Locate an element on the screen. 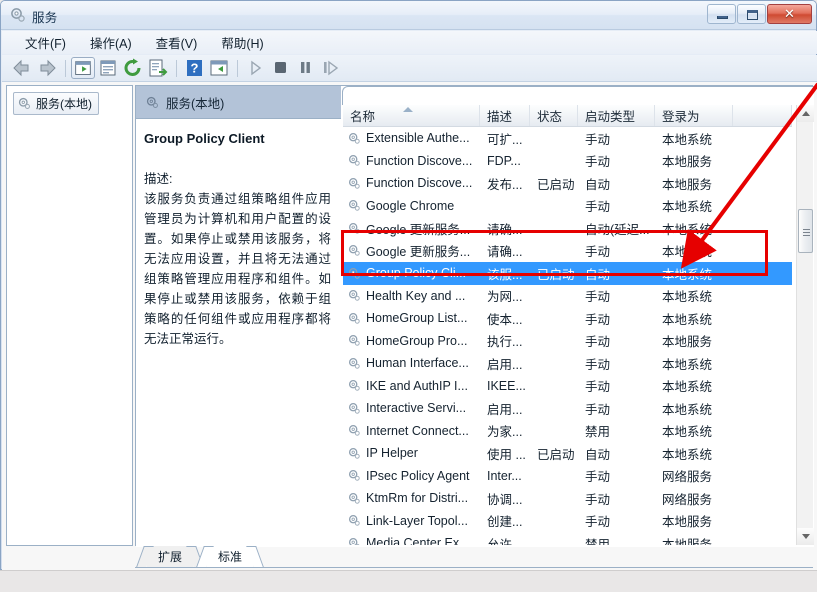 This screenshot has width=817, height=592. service-row: HomeGroup Pro... 执行... 手动 本地服务 is located at coordinates (567, 341).